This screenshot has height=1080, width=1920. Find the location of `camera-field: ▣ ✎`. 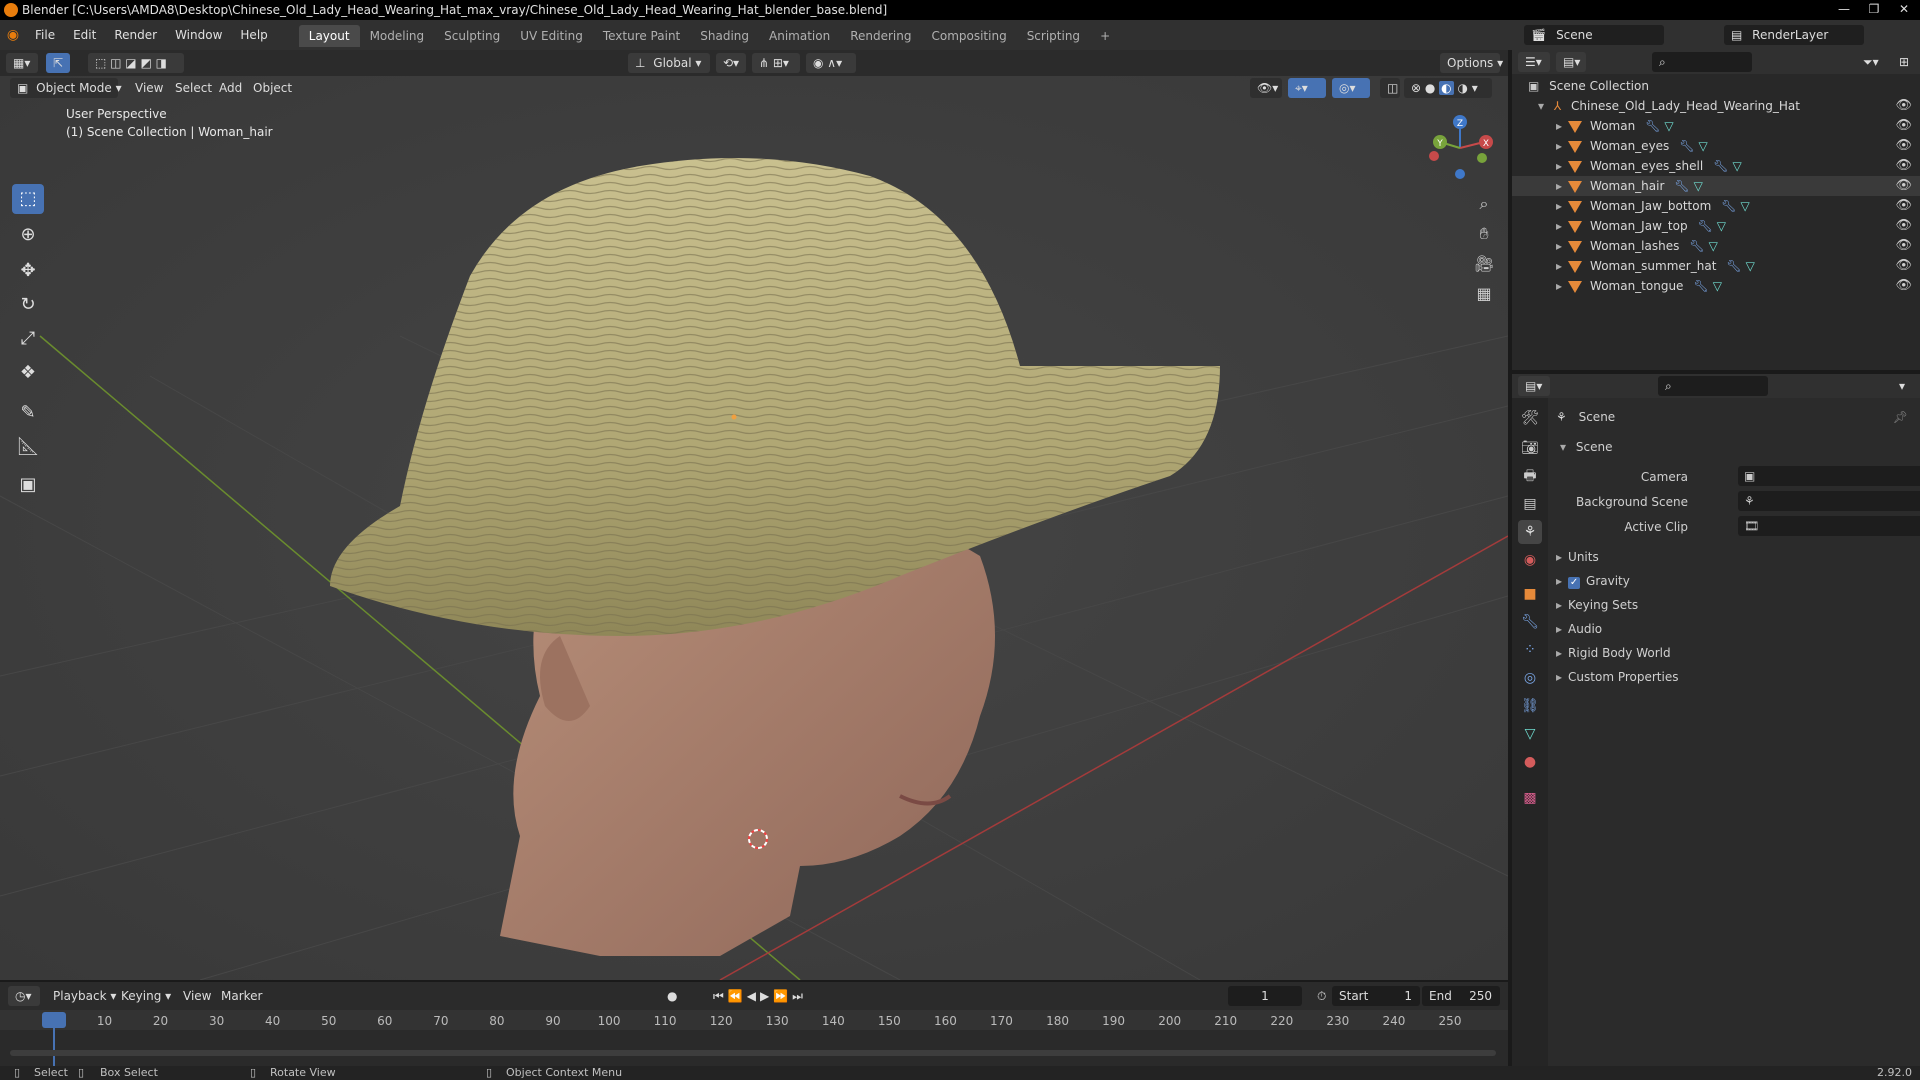

camera-field: ▣ ✎ is located at coordinates (1829, 476).